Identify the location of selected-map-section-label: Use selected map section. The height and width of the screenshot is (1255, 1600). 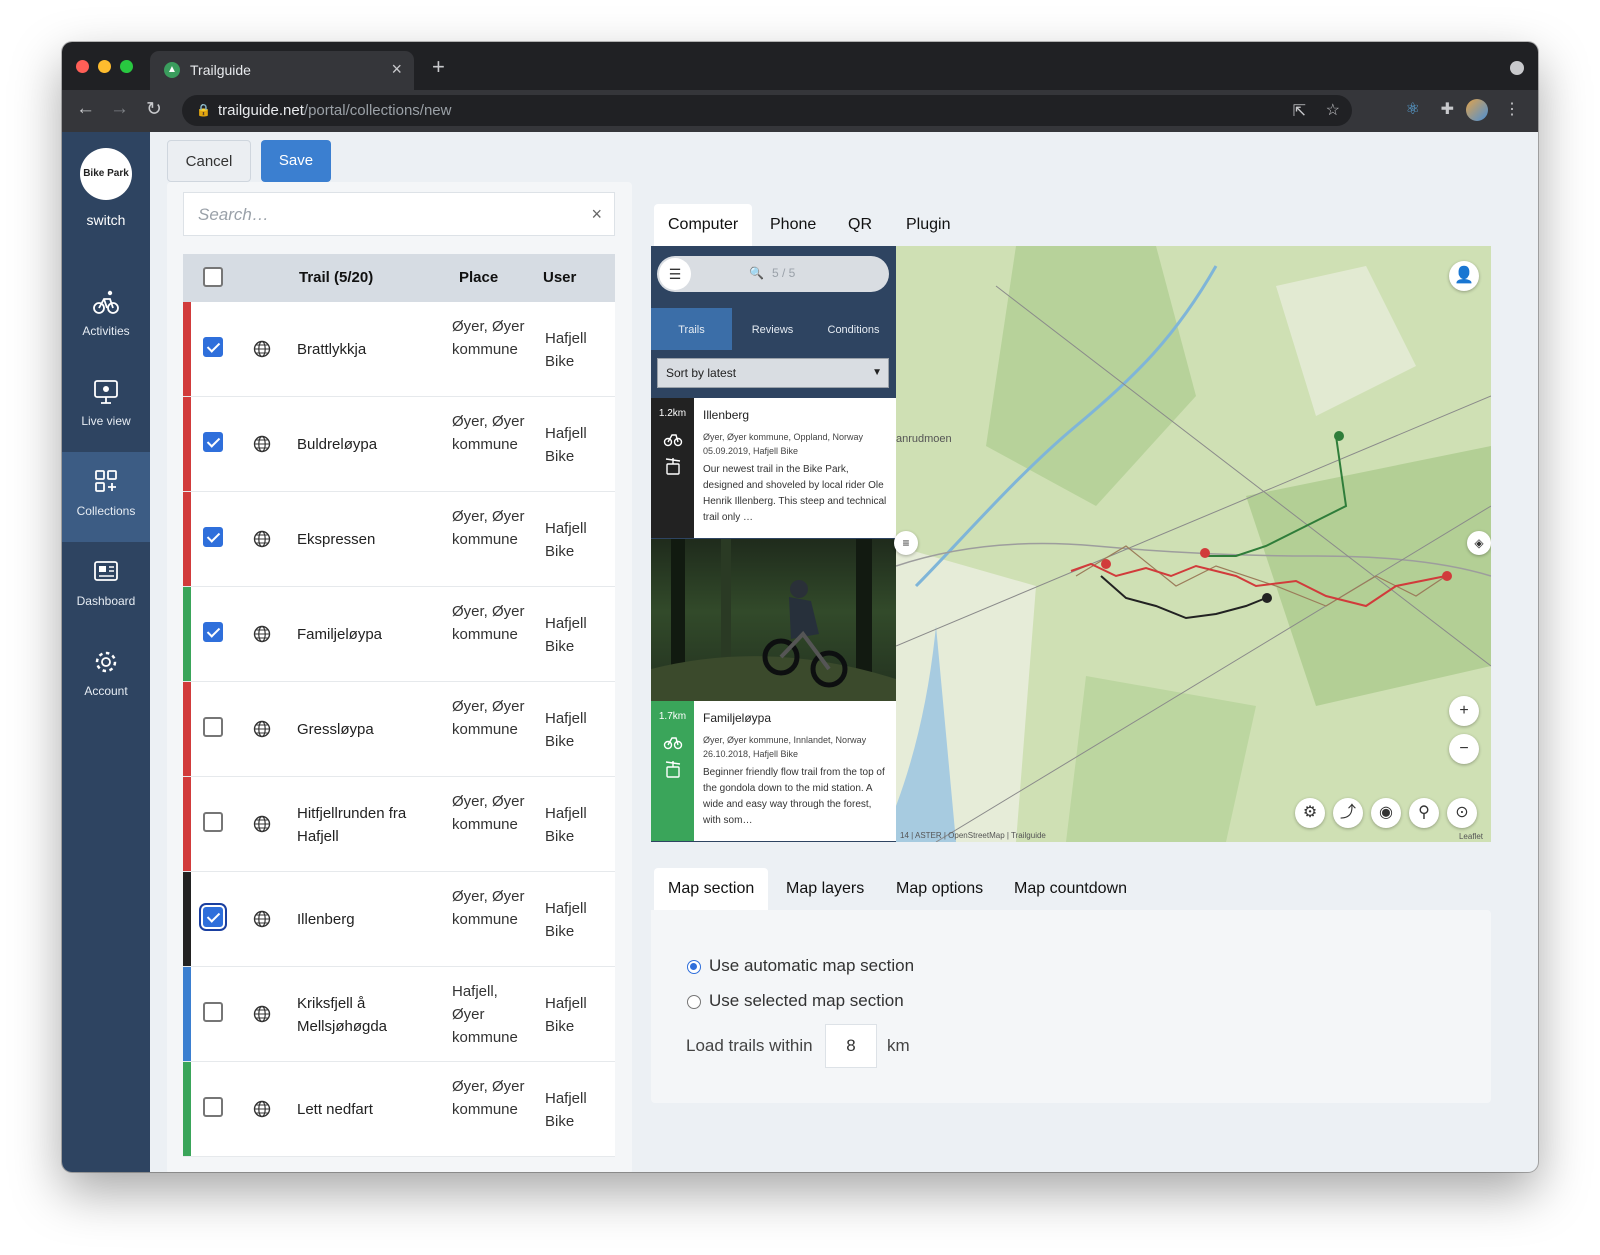
(806, 1001).